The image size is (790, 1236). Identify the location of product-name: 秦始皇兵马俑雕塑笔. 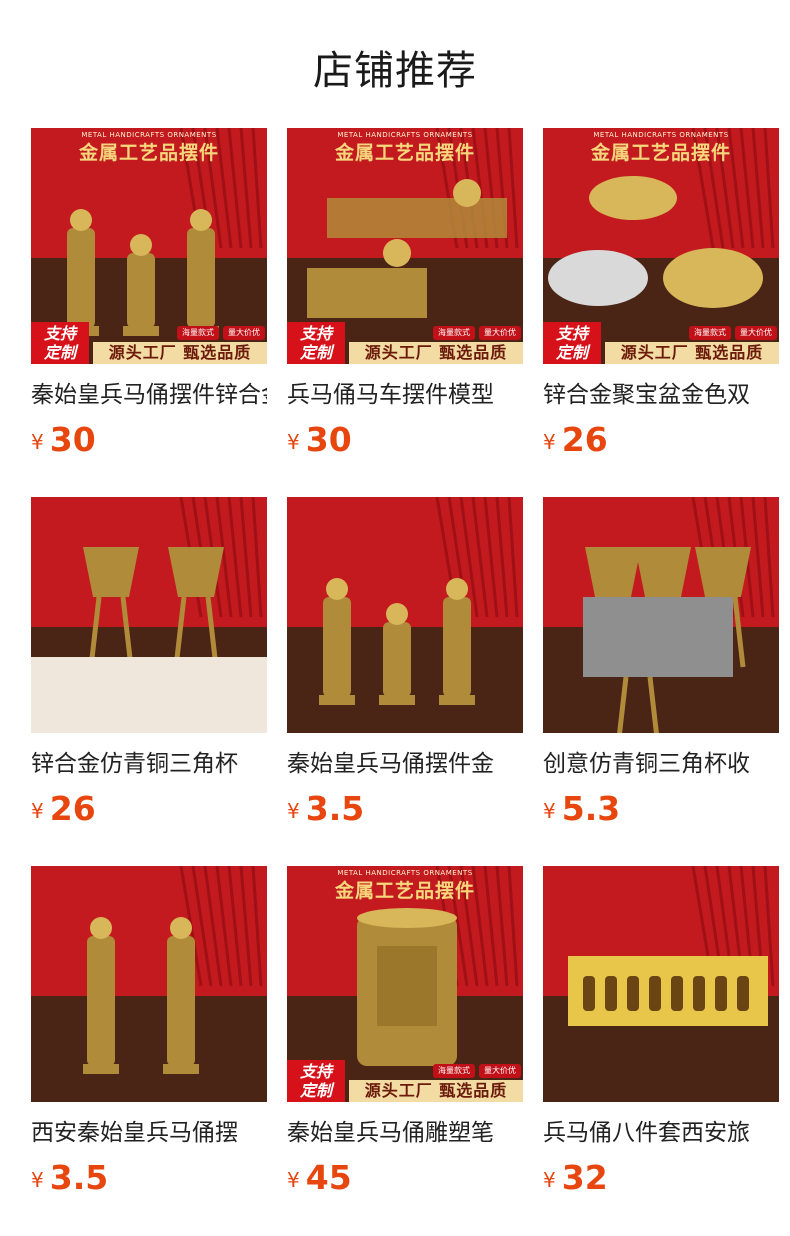
(405, 1133).